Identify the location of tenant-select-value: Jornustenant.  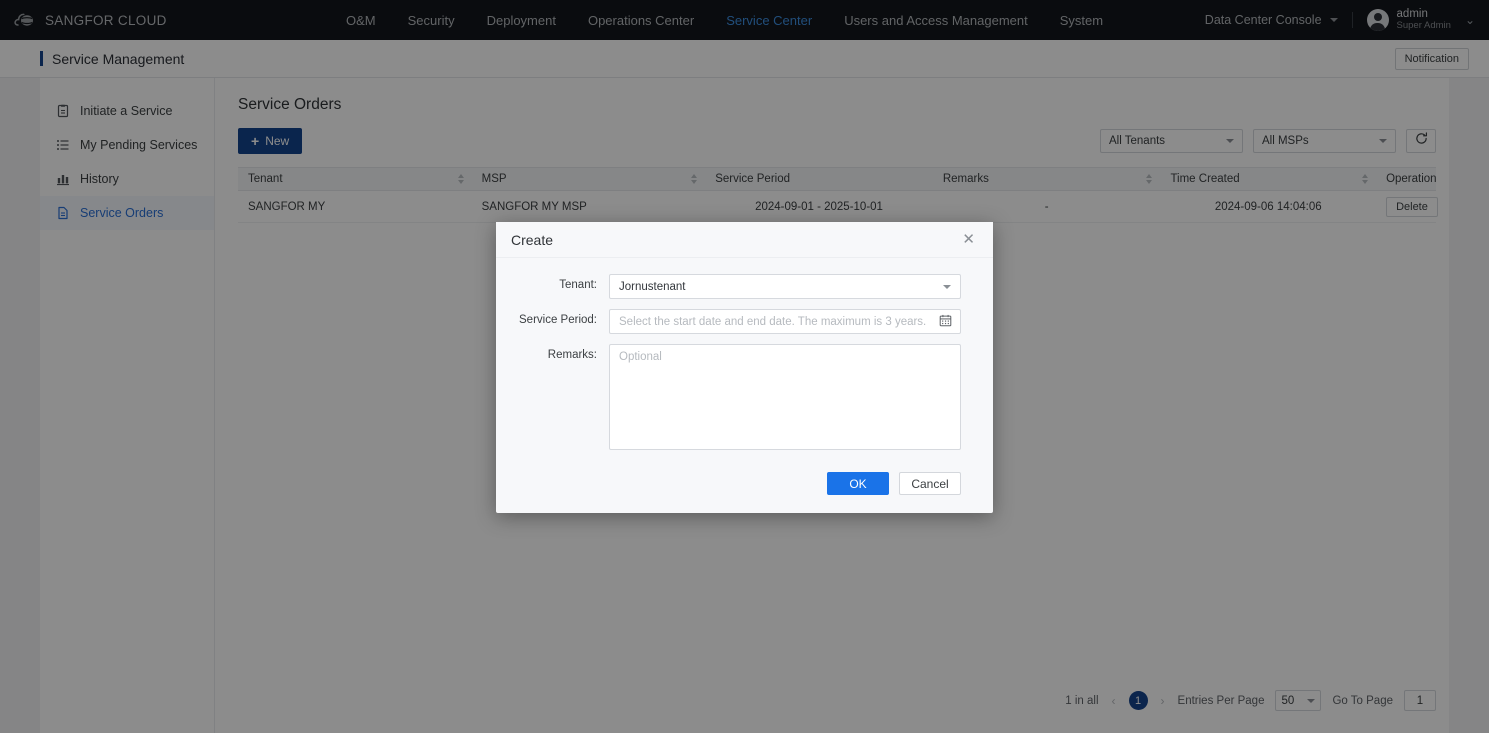
(652, 286).